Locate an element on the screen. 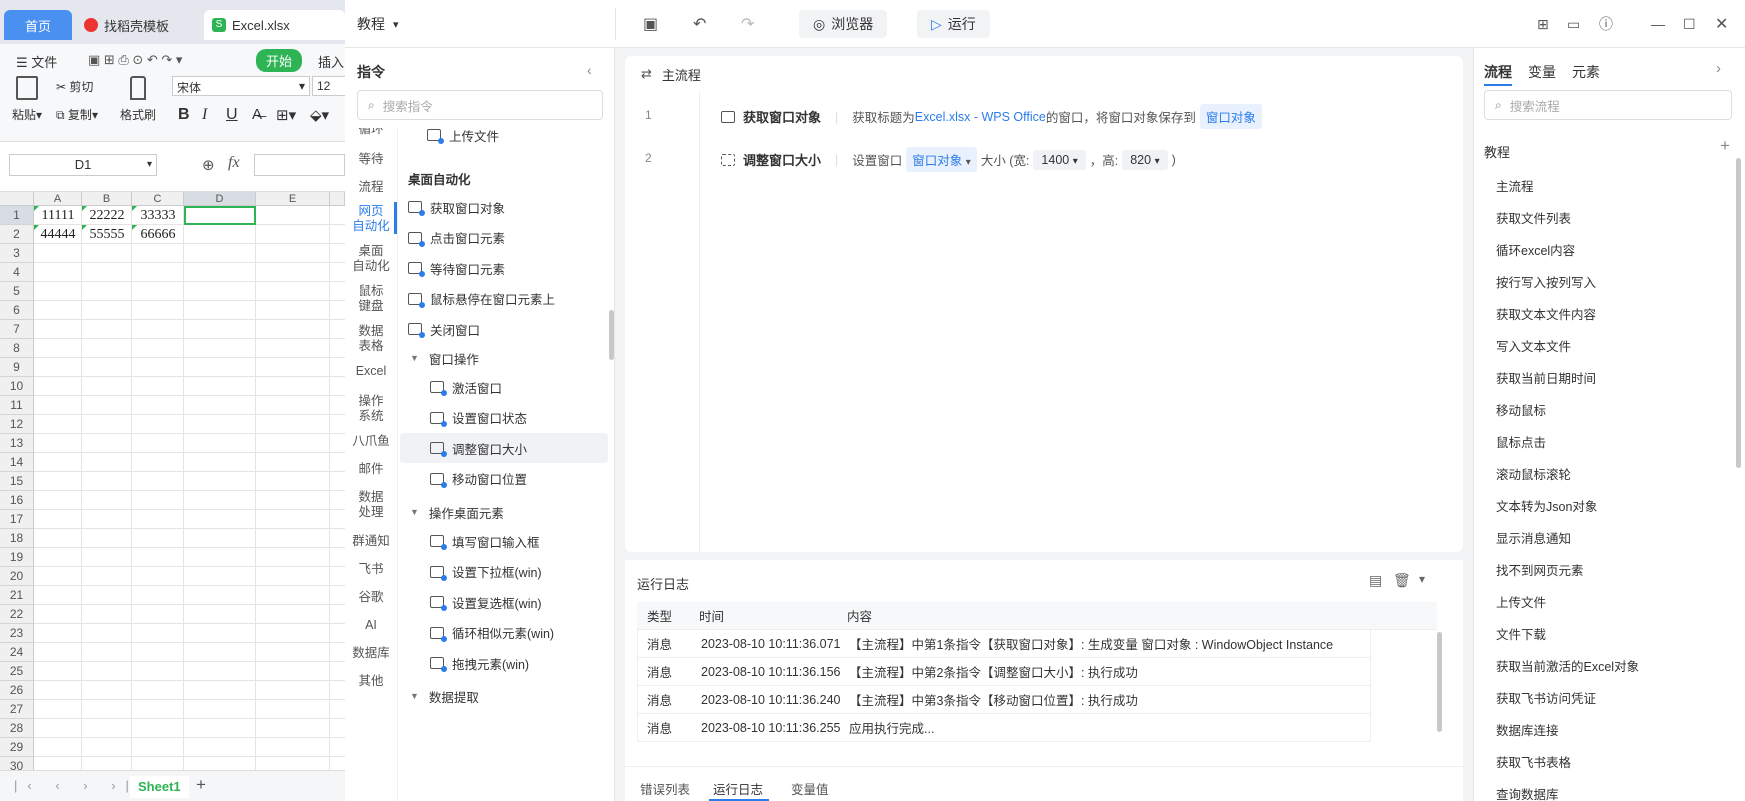 Image resolution: width=1745 pixels, height=801 pixels. row-header: 9 is located at coordinates (17, 367).